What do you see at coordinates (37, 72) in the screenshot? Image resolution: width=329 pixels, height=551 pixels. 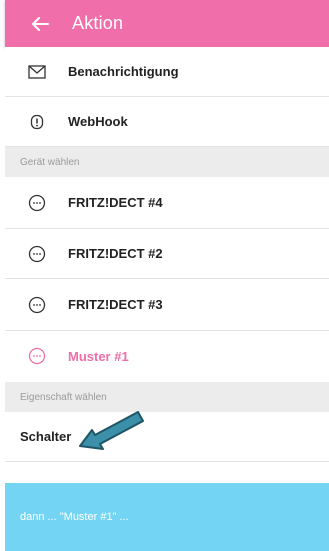 I see `envelope-icon` at bounding box center [37, 72].